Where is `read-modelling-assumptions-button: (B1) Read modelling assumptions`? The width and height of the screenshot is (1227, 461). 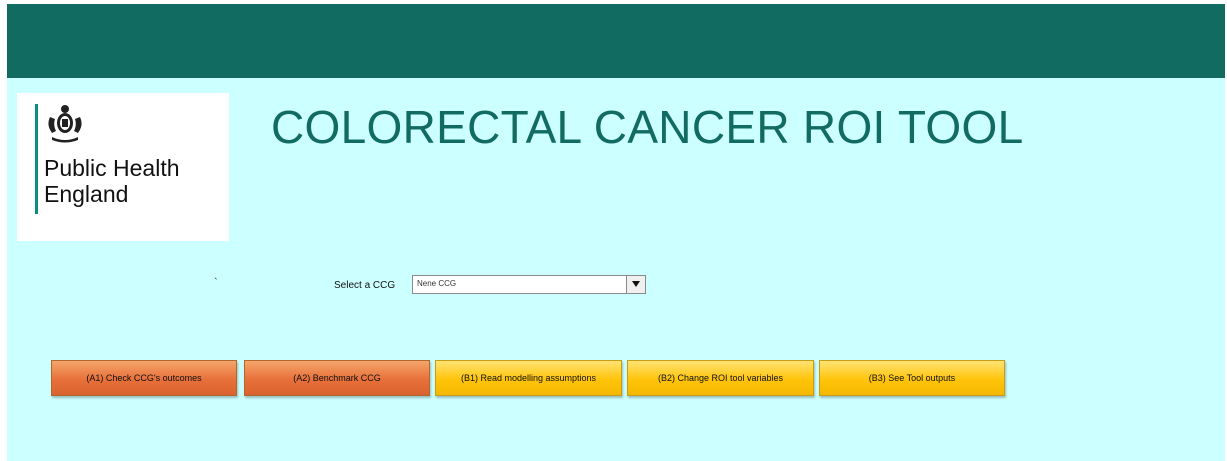 read-modelling-assumptions-button: (B1) Read modelling assumptions is located at coordinates (528, 378).